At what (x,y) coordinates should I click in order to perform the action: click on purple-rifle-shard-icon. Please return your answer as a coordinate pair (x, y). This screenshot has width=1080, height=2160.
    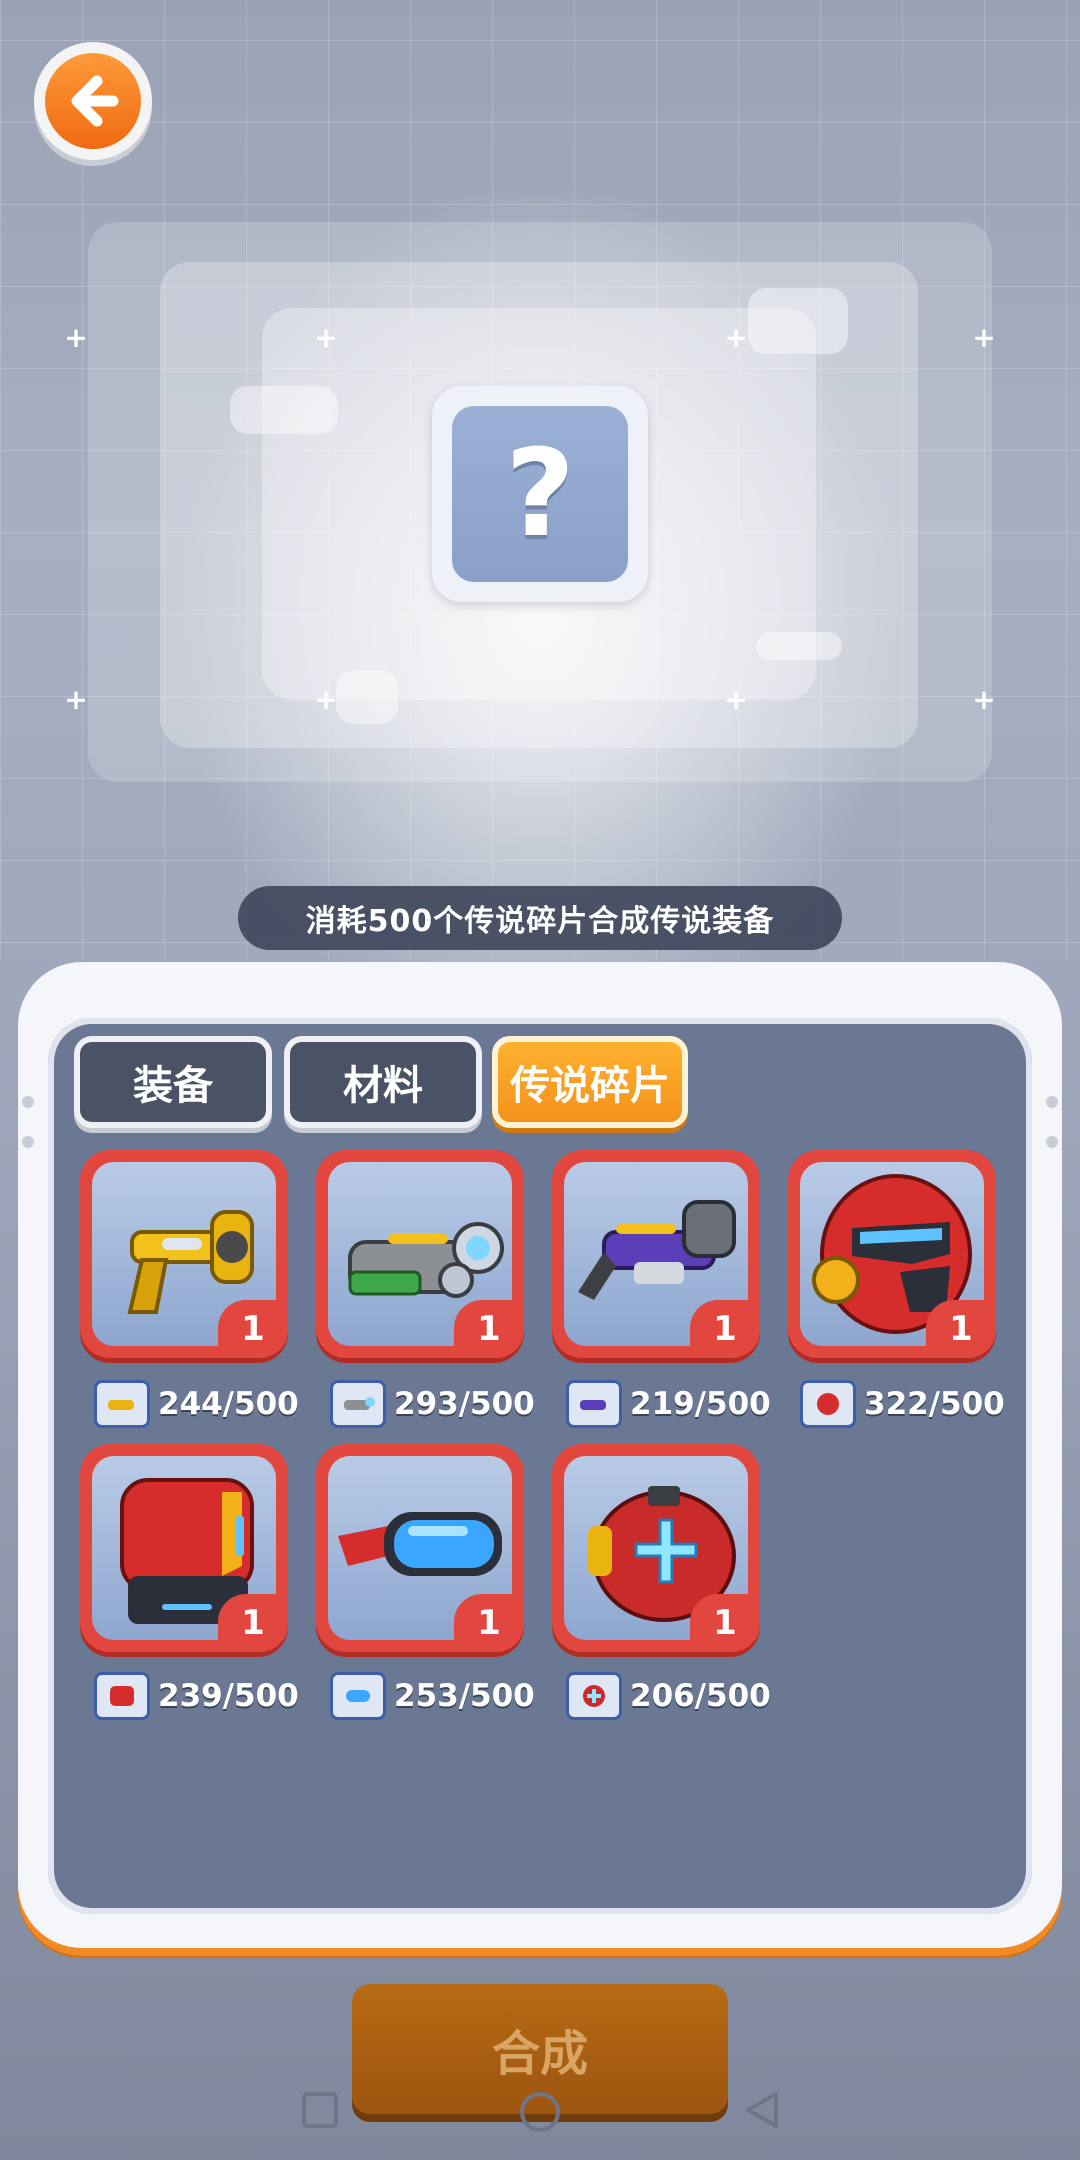
    Looking at the image, I should click on (594, 1404).